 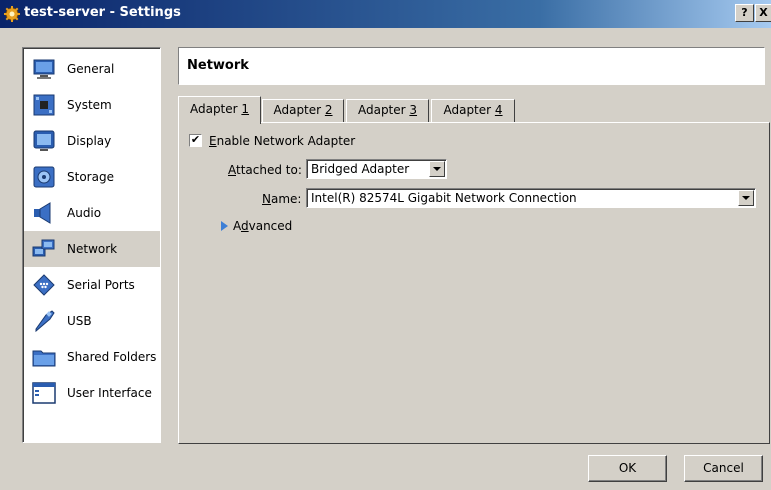 I want to click on sidebar-item-audio: Audio, so click(x=92, y=213).